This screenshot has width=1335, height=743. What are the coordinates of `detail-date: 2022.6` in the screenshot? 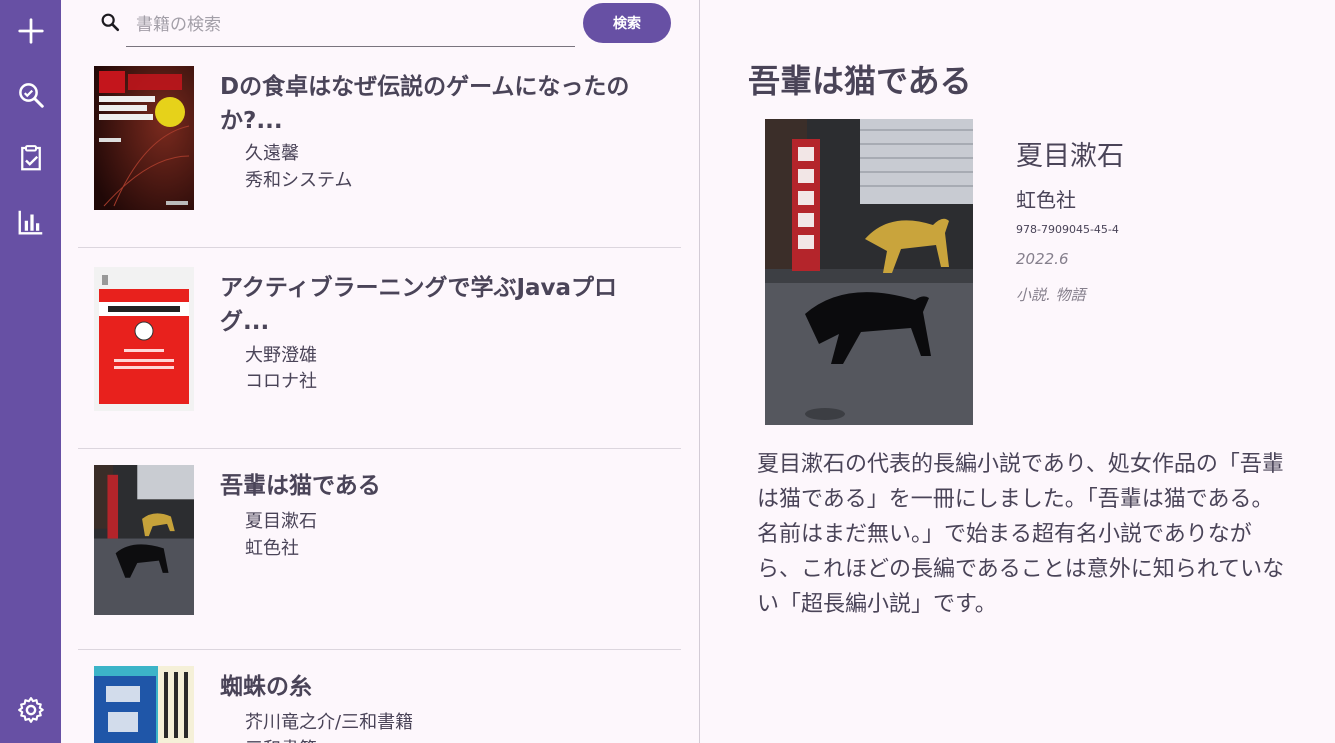 It's located at (1042, 259).